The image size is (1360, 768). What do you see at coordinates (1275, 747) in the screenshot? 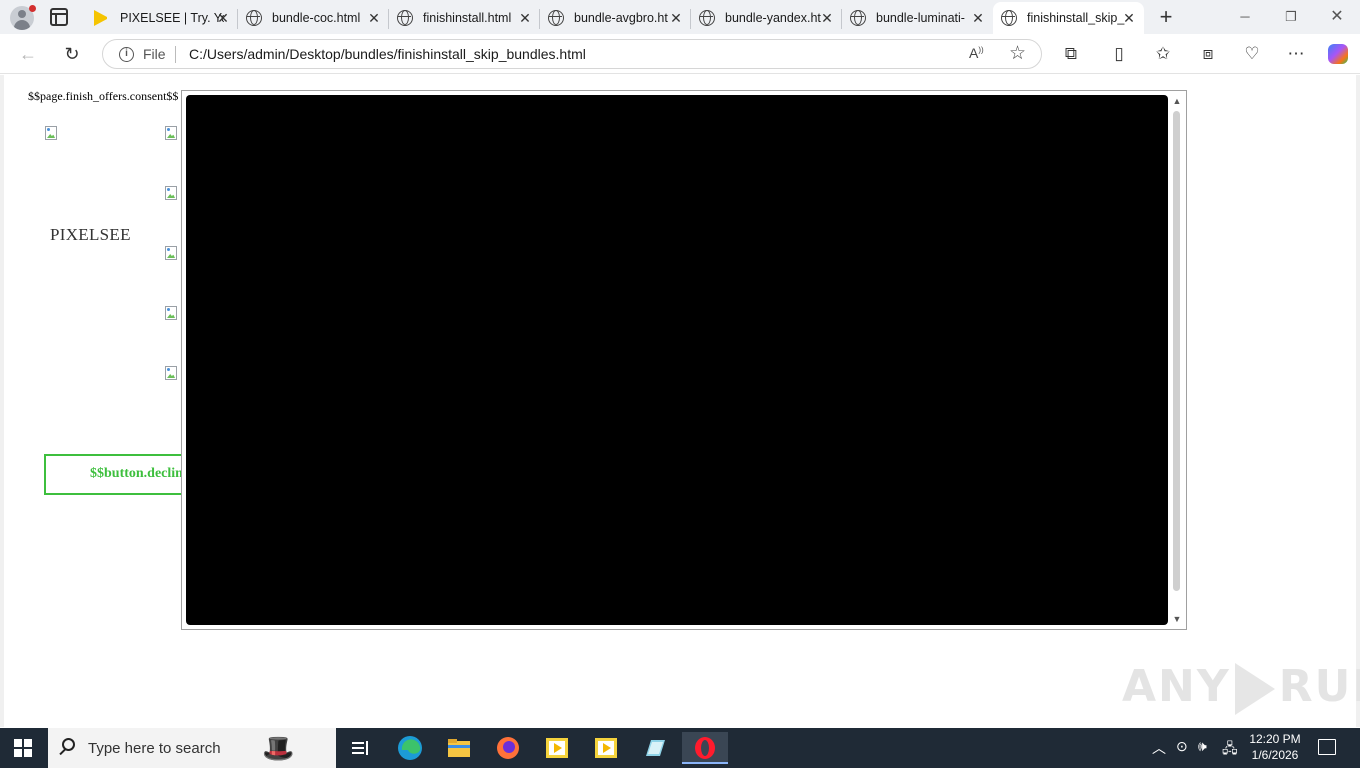
I see `taskbar-clock: 12:20 PM 1/6/2026` at bounding box center [1275, 747].